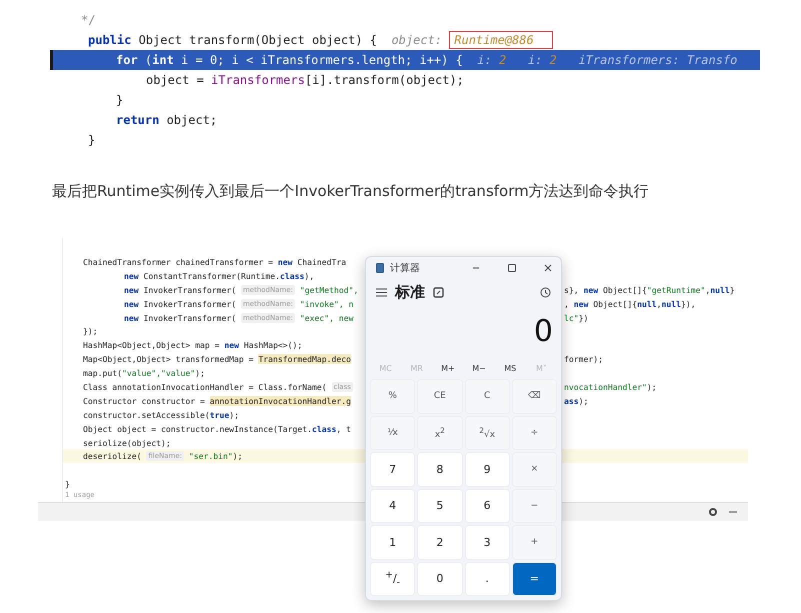 The height and width of the screenshot is (613, 801). Describe the element at coordinates (210, 456) in the screenshot. I see `code-string: "ser.bin"` at that location.